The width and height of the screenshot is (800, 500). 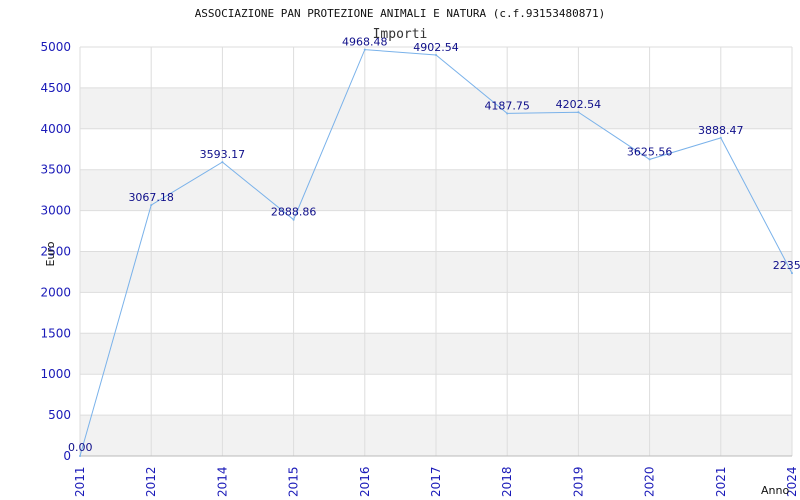 What do you see at coordinates (55, 333) in the screenshot?
I see `y-tick-label: 1500` at bounding box center [55, 333].